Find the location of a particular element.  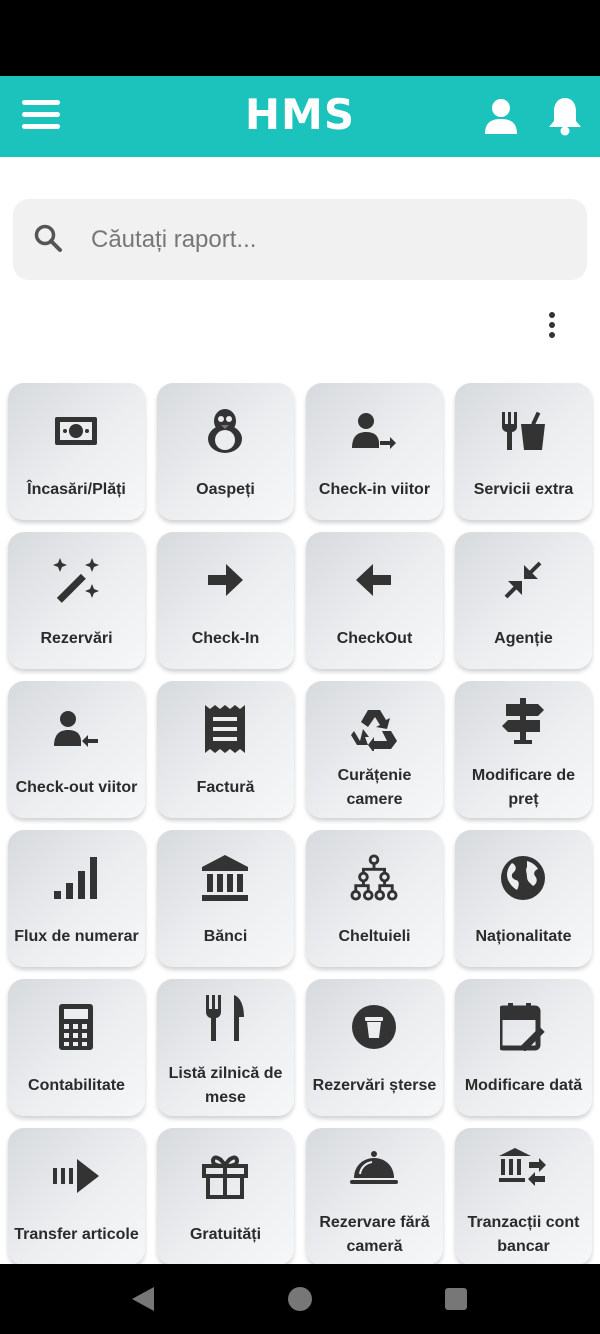

more-options-icon is located at coordinates (552, 328).